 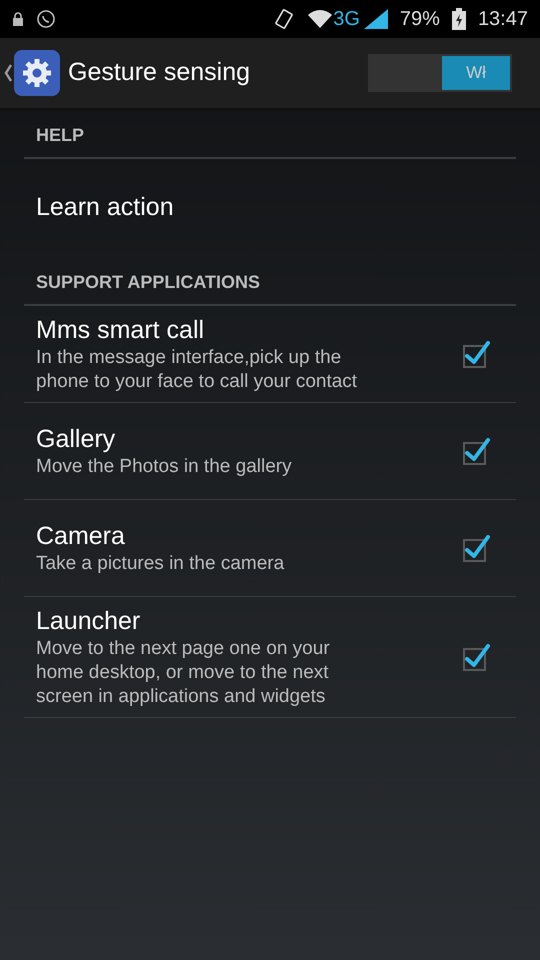 I want to click on wifi-icon, so click(x=320, y=19).